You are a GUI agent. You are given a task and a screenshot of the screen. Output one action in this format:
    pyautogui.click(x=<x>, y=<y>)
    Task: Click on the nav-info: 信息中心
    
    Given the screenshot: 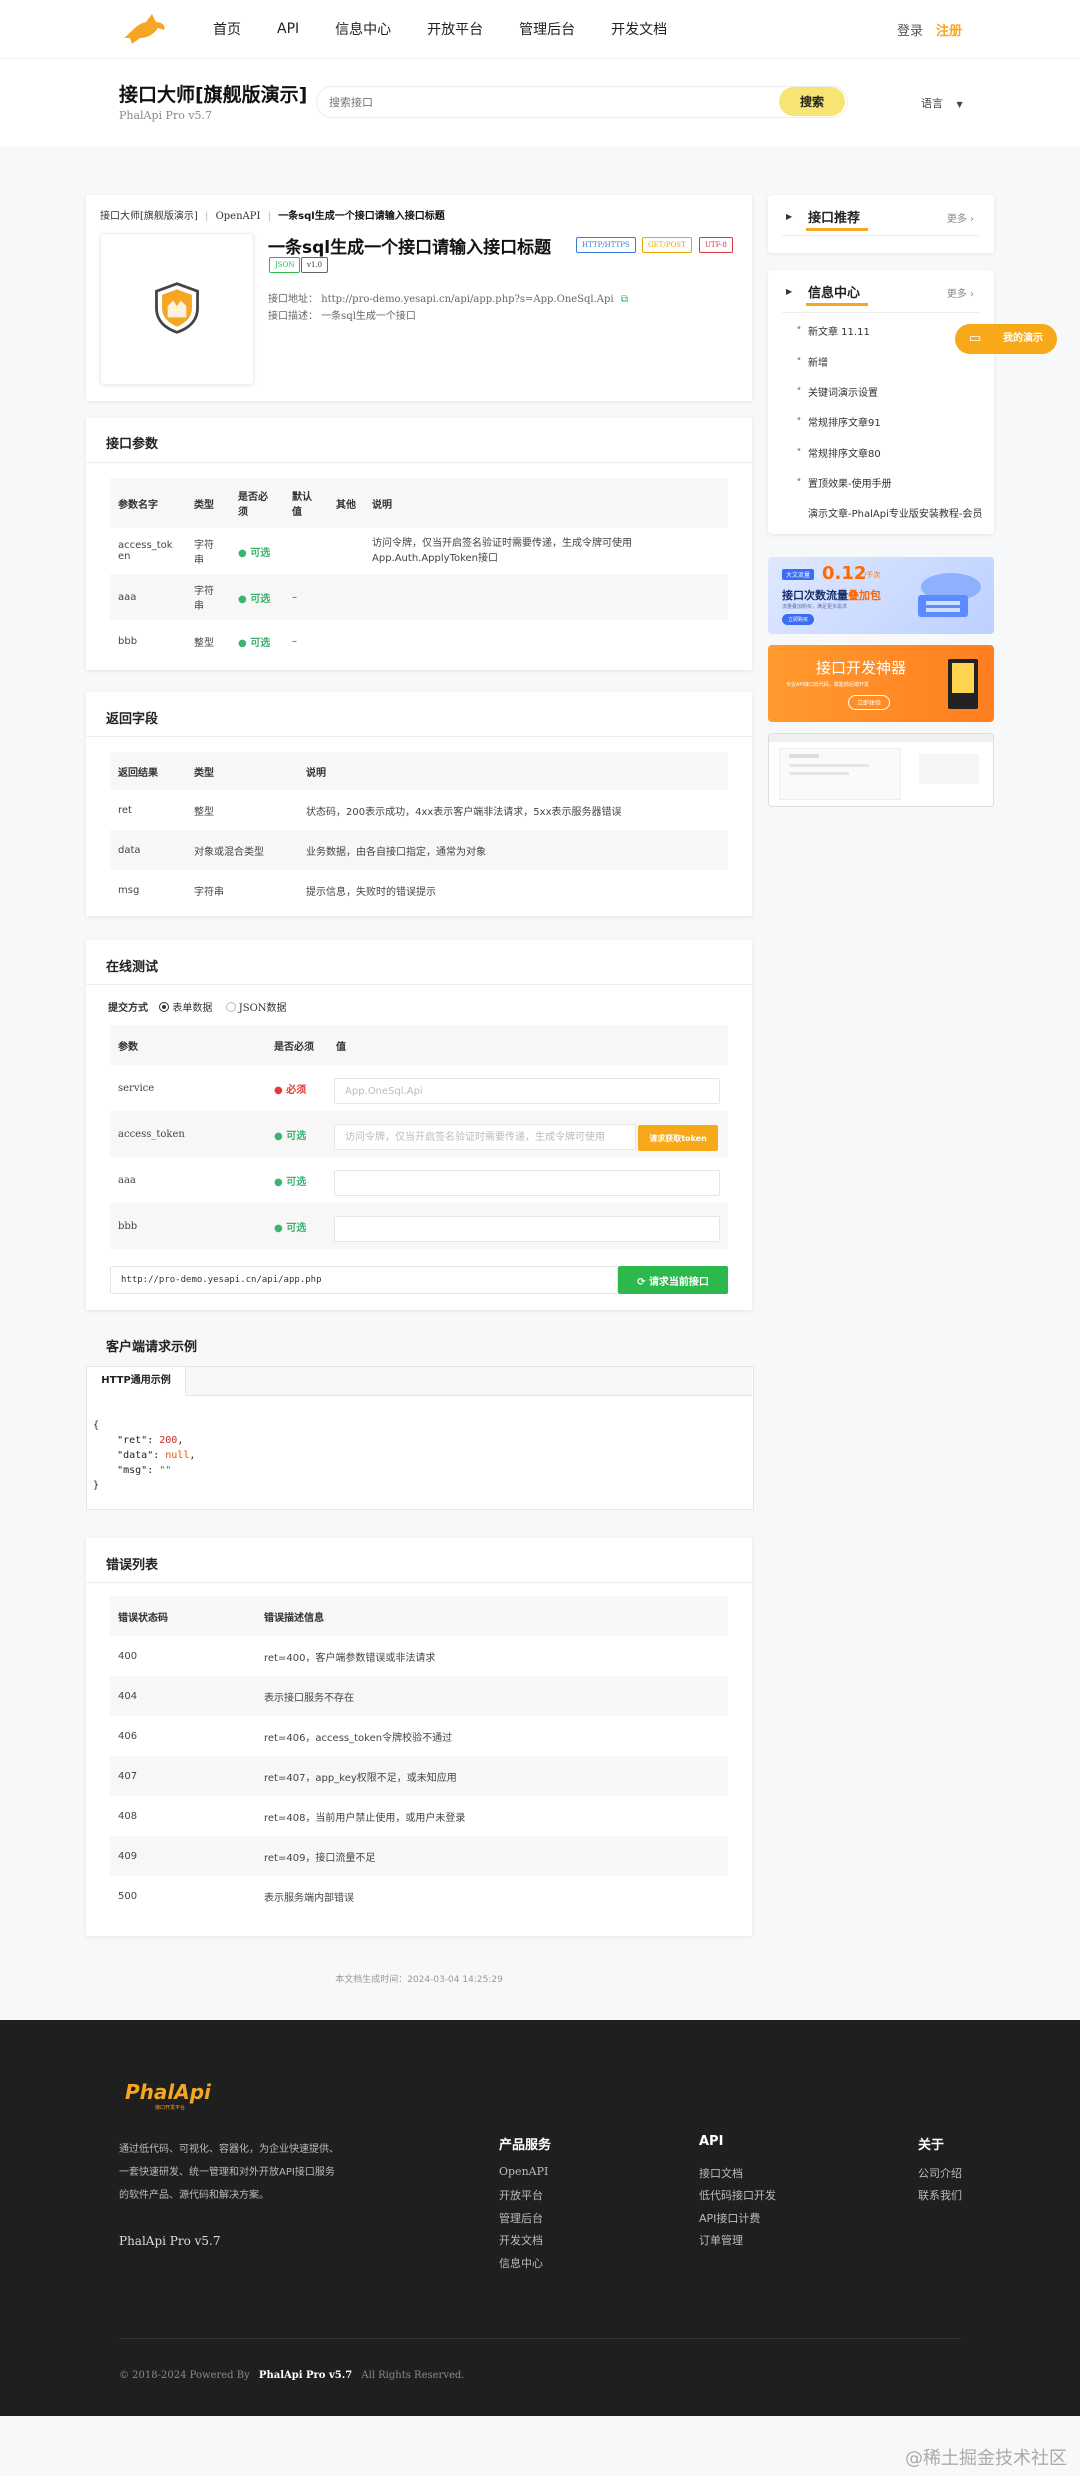 What is the action you would take?
    pyautogui.click(x=363, y=29)
    